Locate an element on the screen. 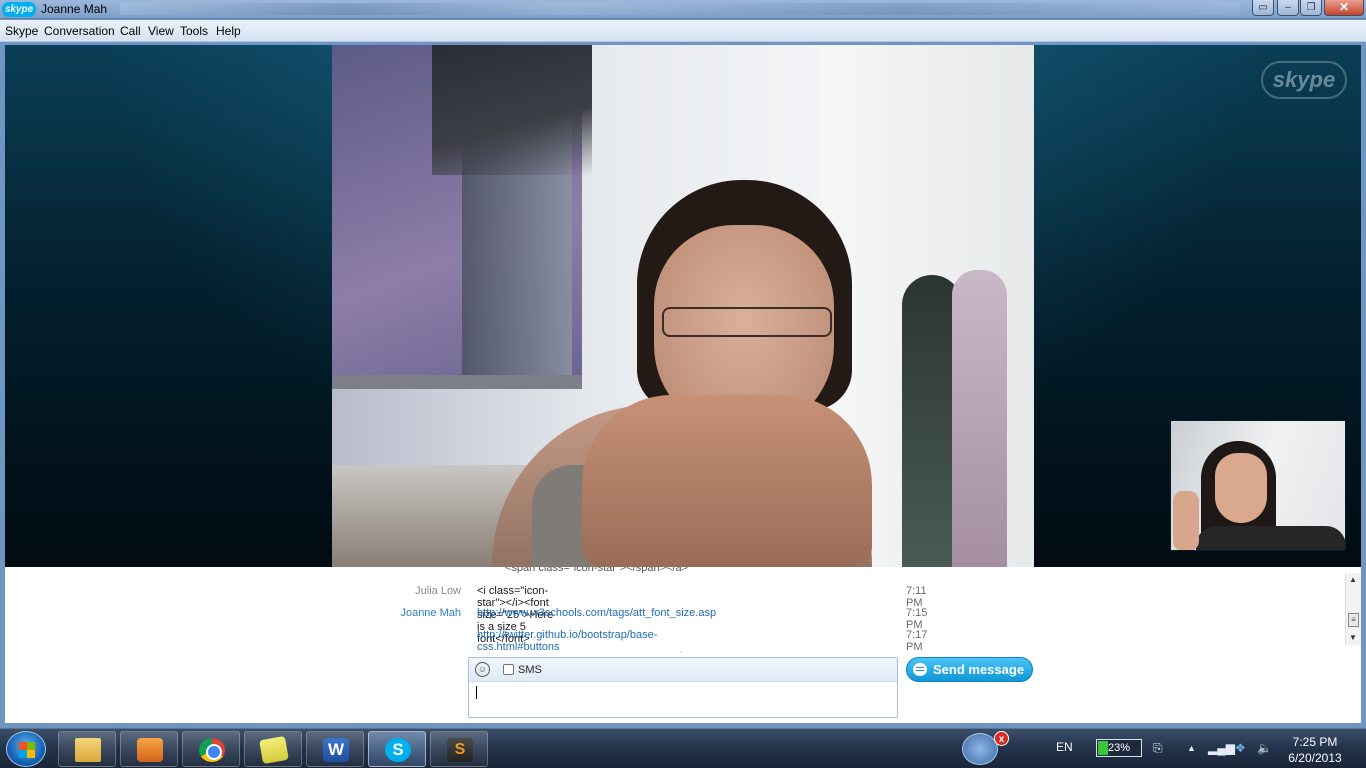  minimize-icon: – is located at coordinates (1288, 8).